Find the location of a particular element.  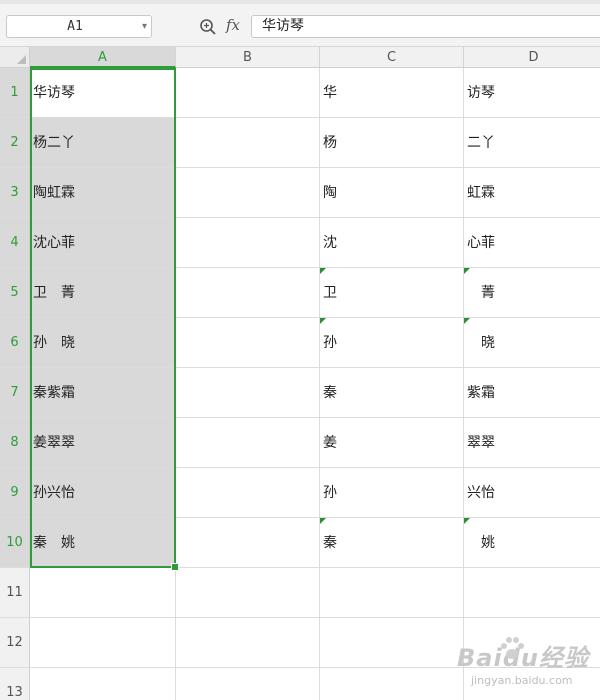

cell-d8: 翠翠 is located at coordinates (532, 443).